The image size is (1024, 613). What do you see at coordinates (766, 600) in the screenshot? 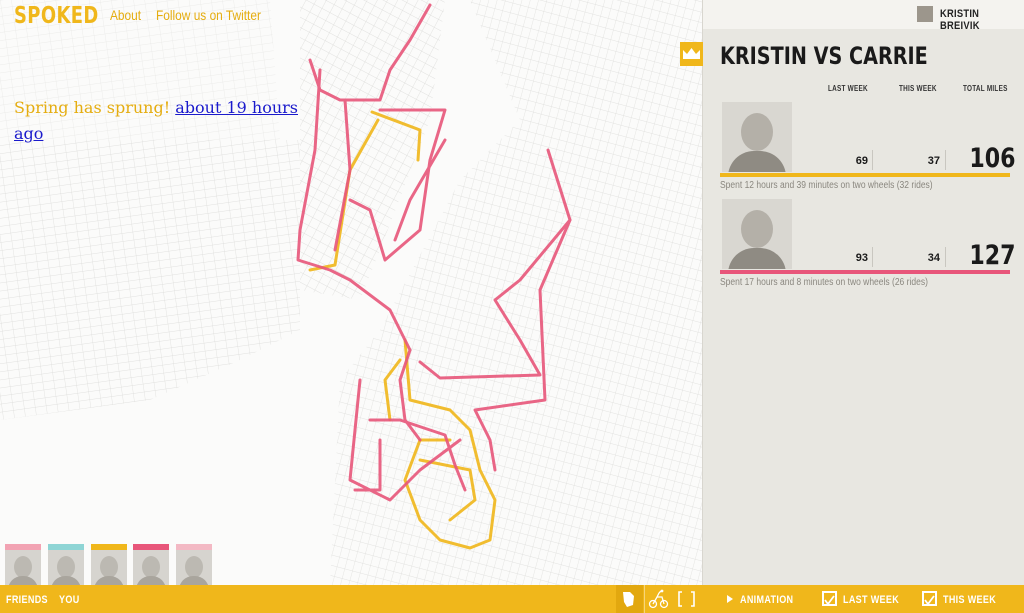
I see `animation-toggle: ANIMATION` at bounding box center [766, 600].